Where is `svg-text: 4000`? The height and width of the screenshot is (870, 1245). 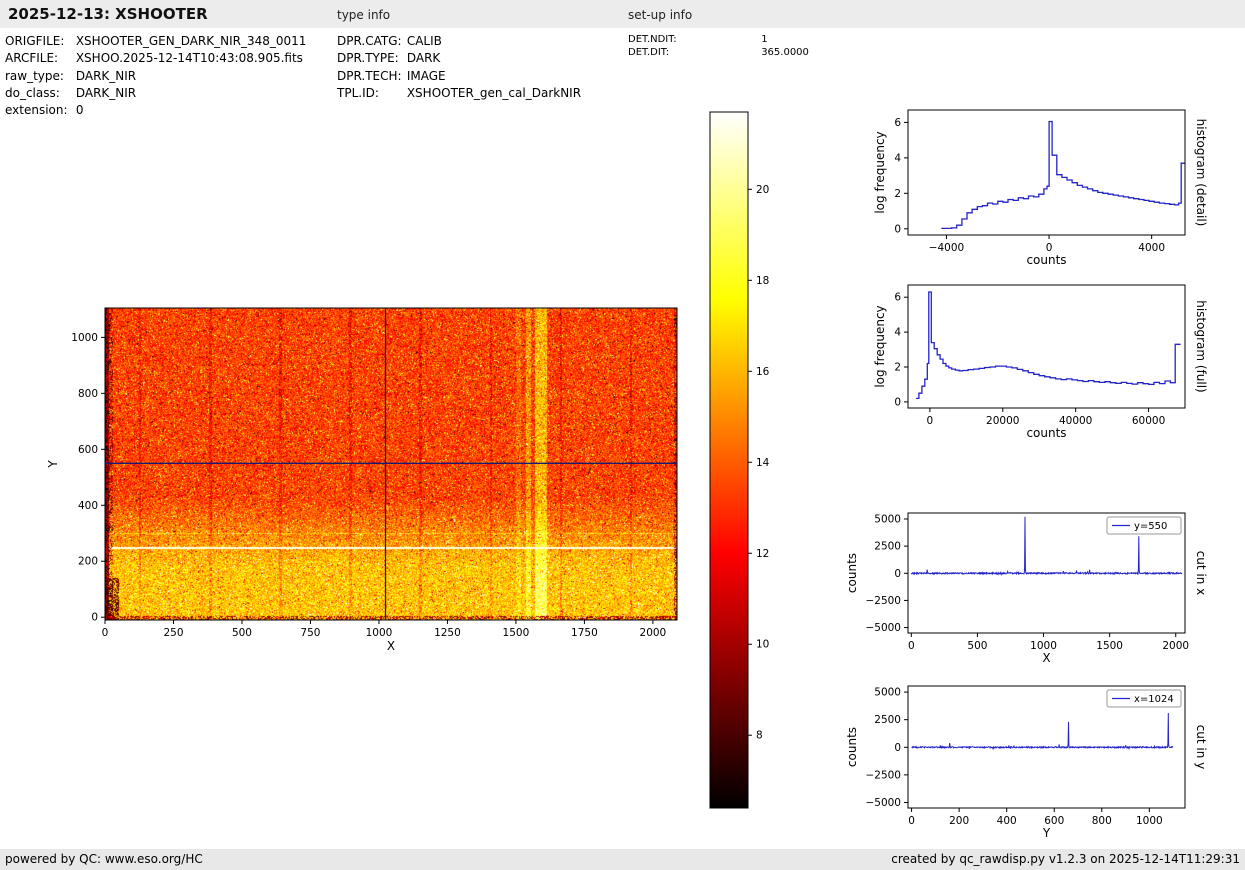 svg-text: 4000 is located at coordinates (1151, 248).